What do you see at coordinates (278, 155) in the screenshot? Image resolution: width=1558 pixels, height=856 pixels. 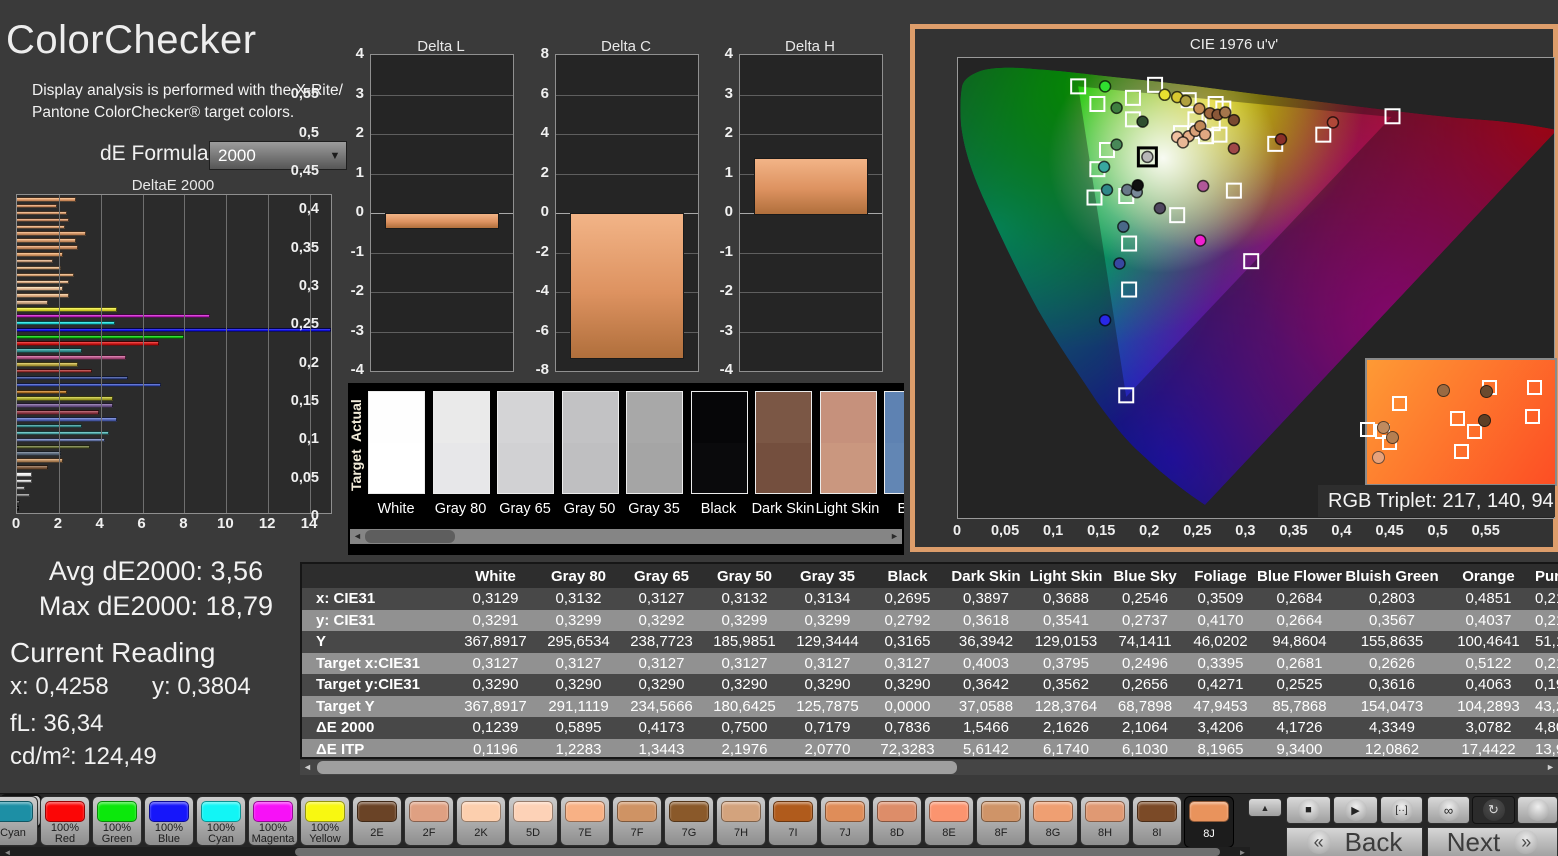 I see `de-formula-dropdown: 2000 ▼` at bounding box center [278, 155].